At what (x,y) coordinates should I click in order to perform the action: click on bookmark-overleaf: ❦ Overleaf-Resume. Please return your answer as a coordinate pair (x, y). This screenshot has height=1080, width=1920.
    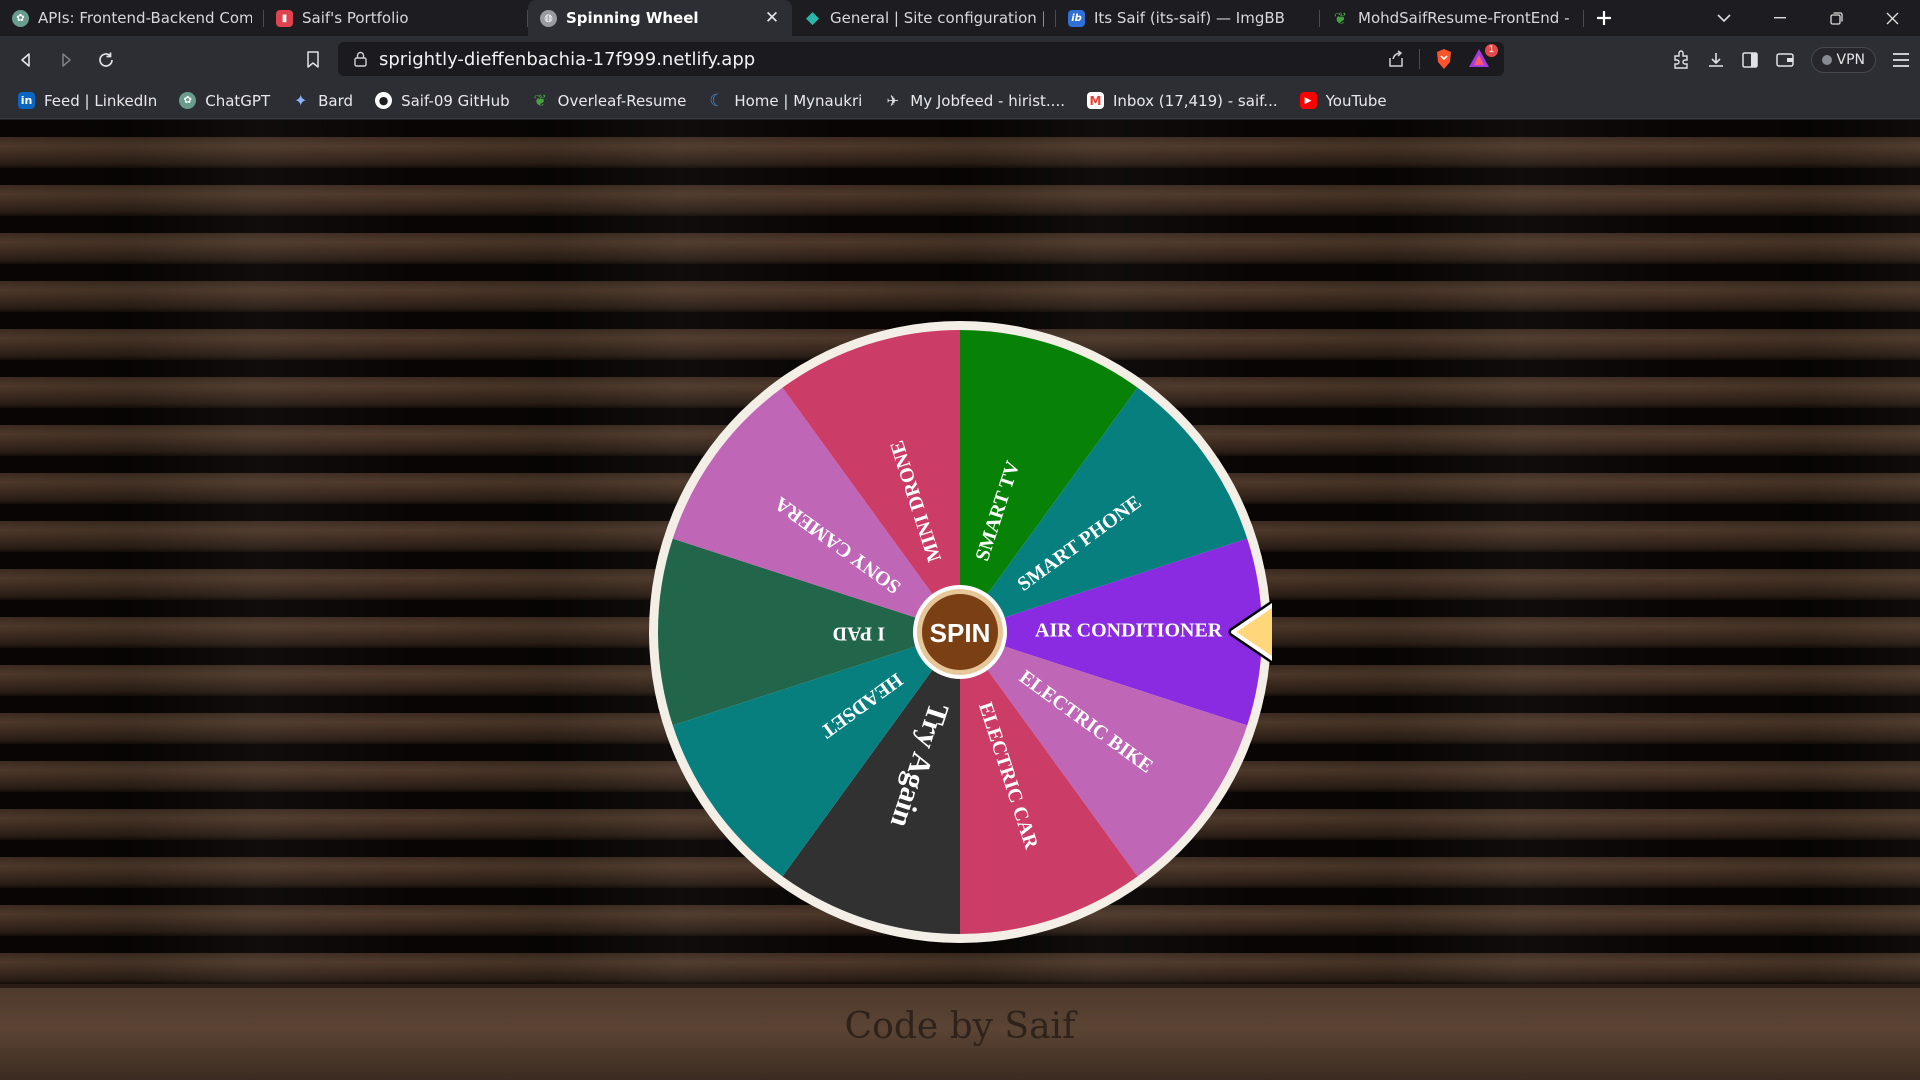
    Looking at the image, I should click on (609, 100).